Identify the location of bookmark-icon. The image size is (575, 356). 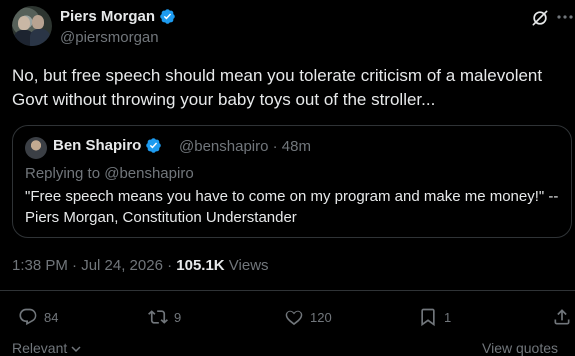
(428, 317).